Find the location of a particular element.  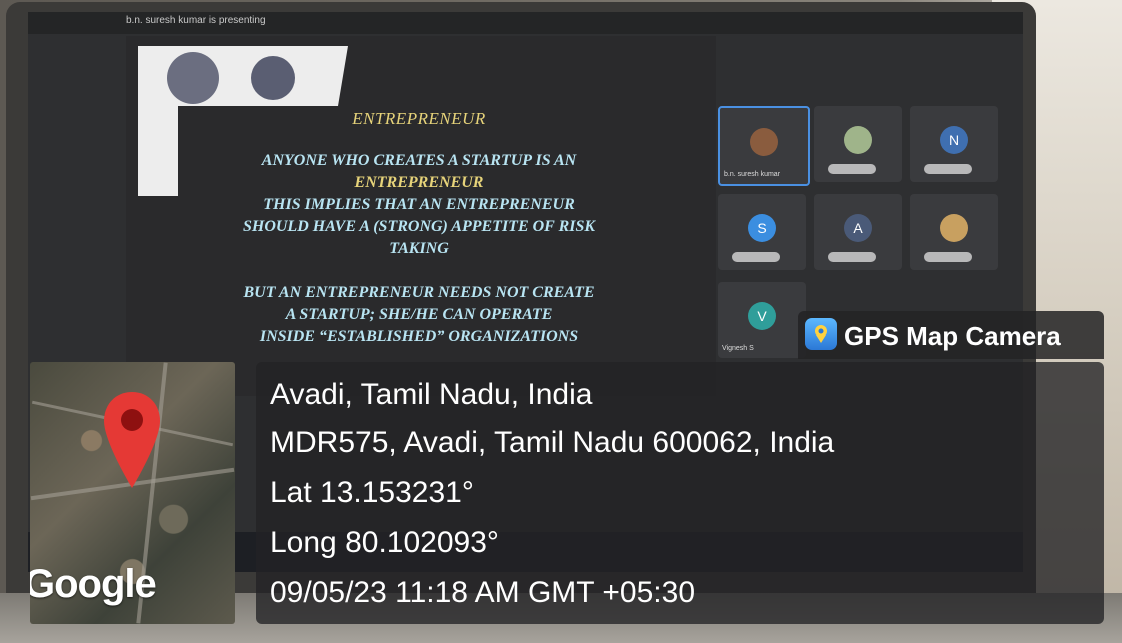

slide-line: INSIDE “ESTABLISHED” ORGANIZATIONS is located at coordinates (419, 336).